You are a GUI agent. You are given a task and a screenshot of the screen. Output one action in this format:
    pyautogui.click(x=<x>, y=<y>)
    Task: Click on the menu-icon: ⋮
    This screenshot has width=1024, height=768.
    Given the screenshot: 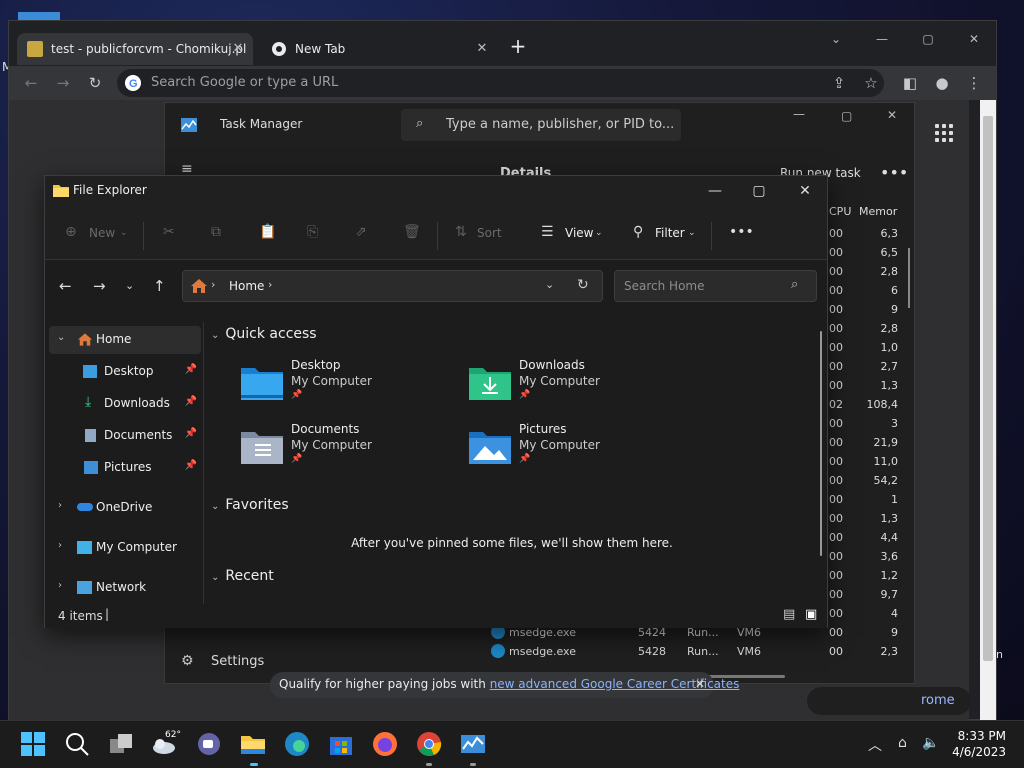 What is the action you would take?
    pyautogui.click(x=974, y=83)
    